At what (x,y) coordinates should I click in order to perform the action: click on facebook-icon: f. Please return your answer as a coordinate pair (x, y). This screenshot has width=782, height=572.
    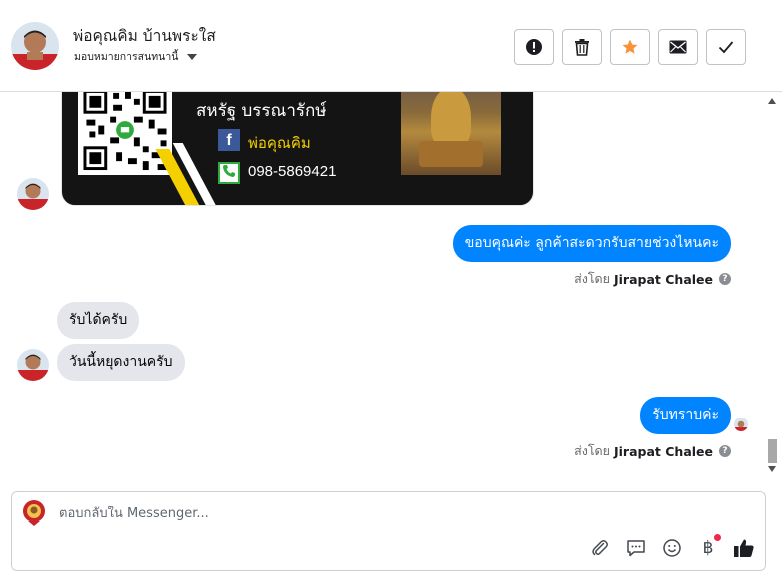
    Looking at the image, I should click on (229, 140).